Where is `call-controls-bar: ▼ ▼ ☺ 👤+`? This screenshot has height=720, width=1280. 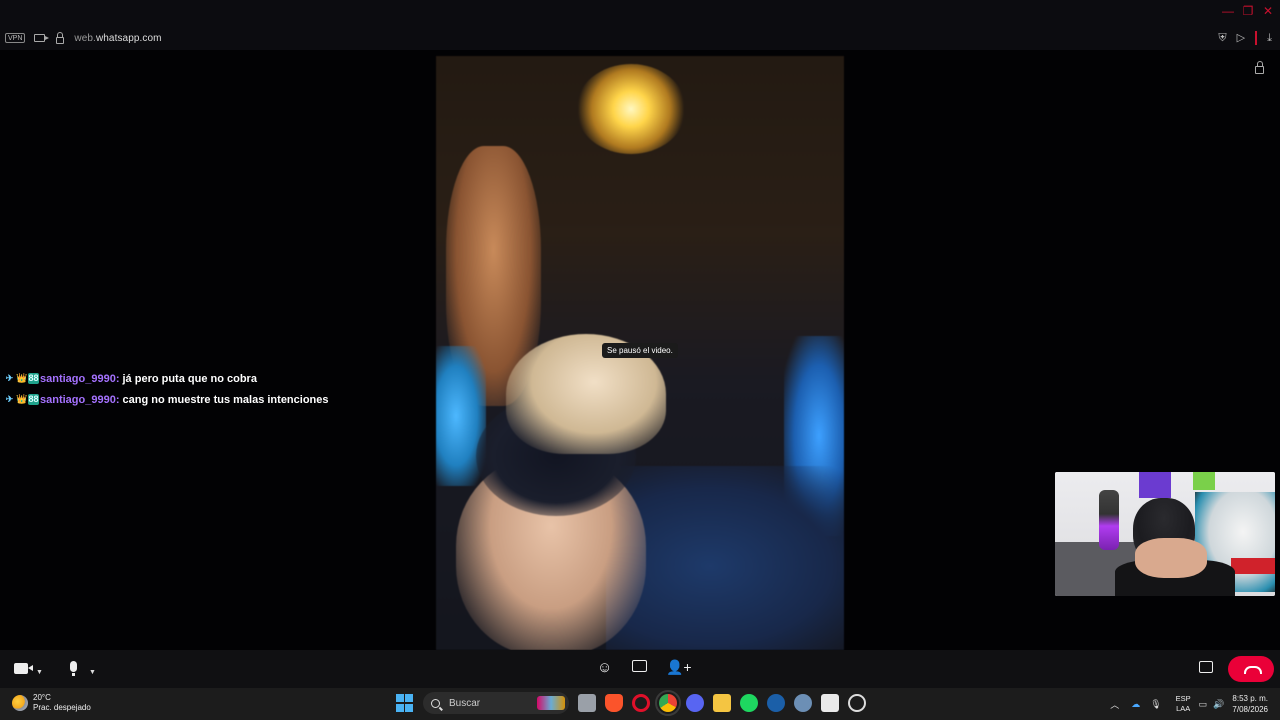
call-controls-bar: ▼ ▼ ☺ 👤+ is located at coordinates (640, 669).